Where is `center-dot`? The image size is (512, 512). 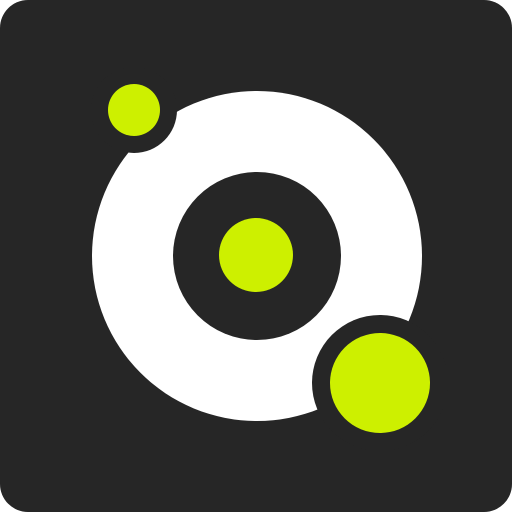
center-dot is located at coordinates (256, 255).